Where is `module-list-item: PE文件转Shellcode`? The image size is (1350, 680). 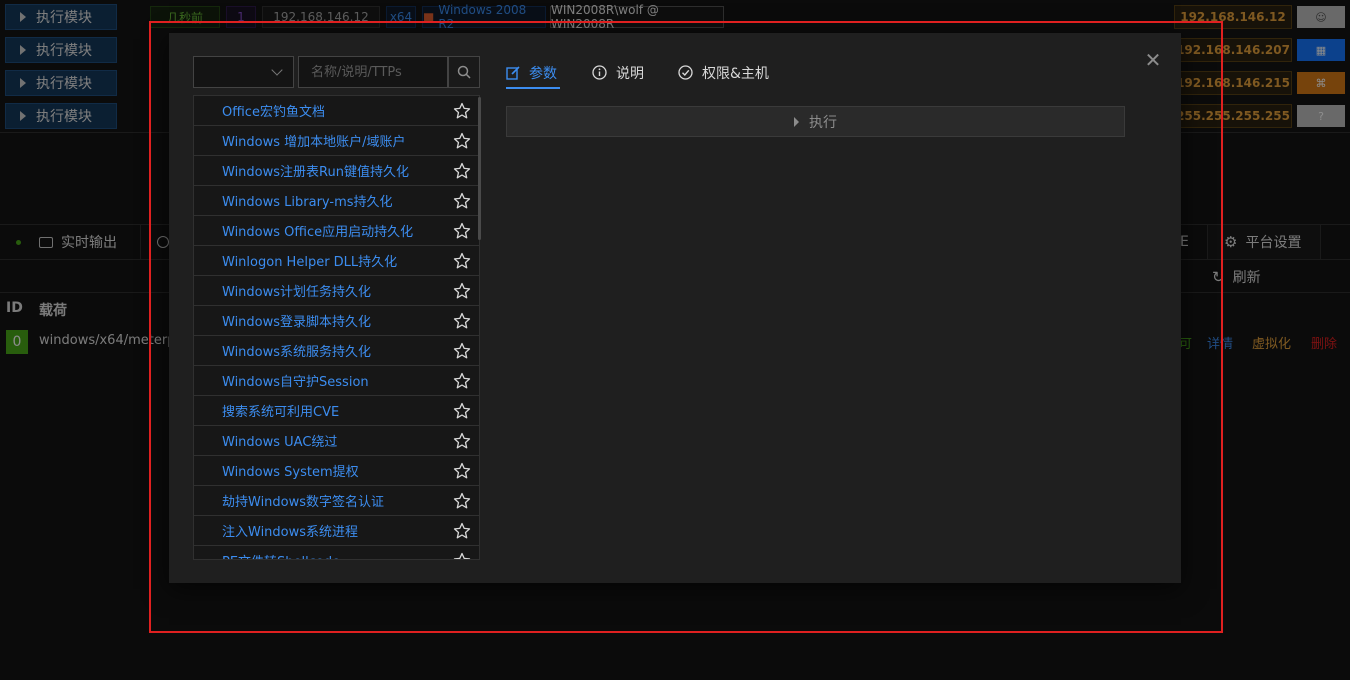 module-list-item: PE文件转Shellcode is located at coordinates (336, 553).